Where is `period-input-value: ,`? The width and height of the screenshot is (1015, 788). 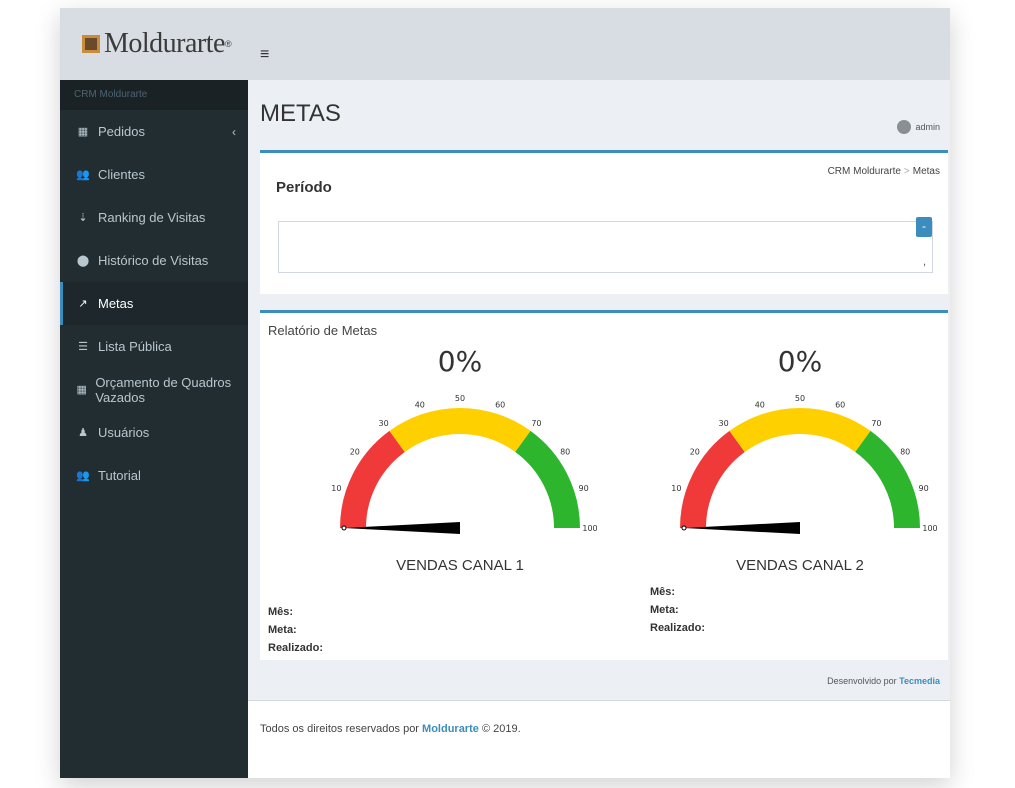
period-input-value: , is located at coordinates (924, 262).